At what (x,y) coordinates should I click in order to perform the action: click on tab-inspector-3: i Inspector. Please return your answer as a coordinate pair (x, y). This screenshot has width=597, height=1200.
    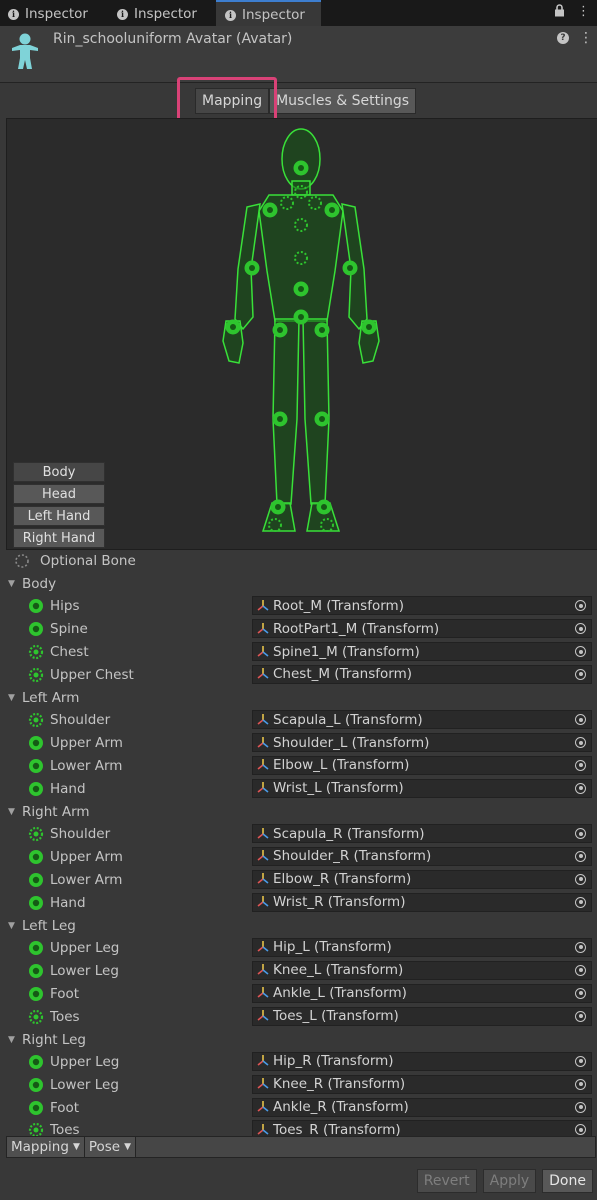
    Looking at the image, I should click on (268, 14).